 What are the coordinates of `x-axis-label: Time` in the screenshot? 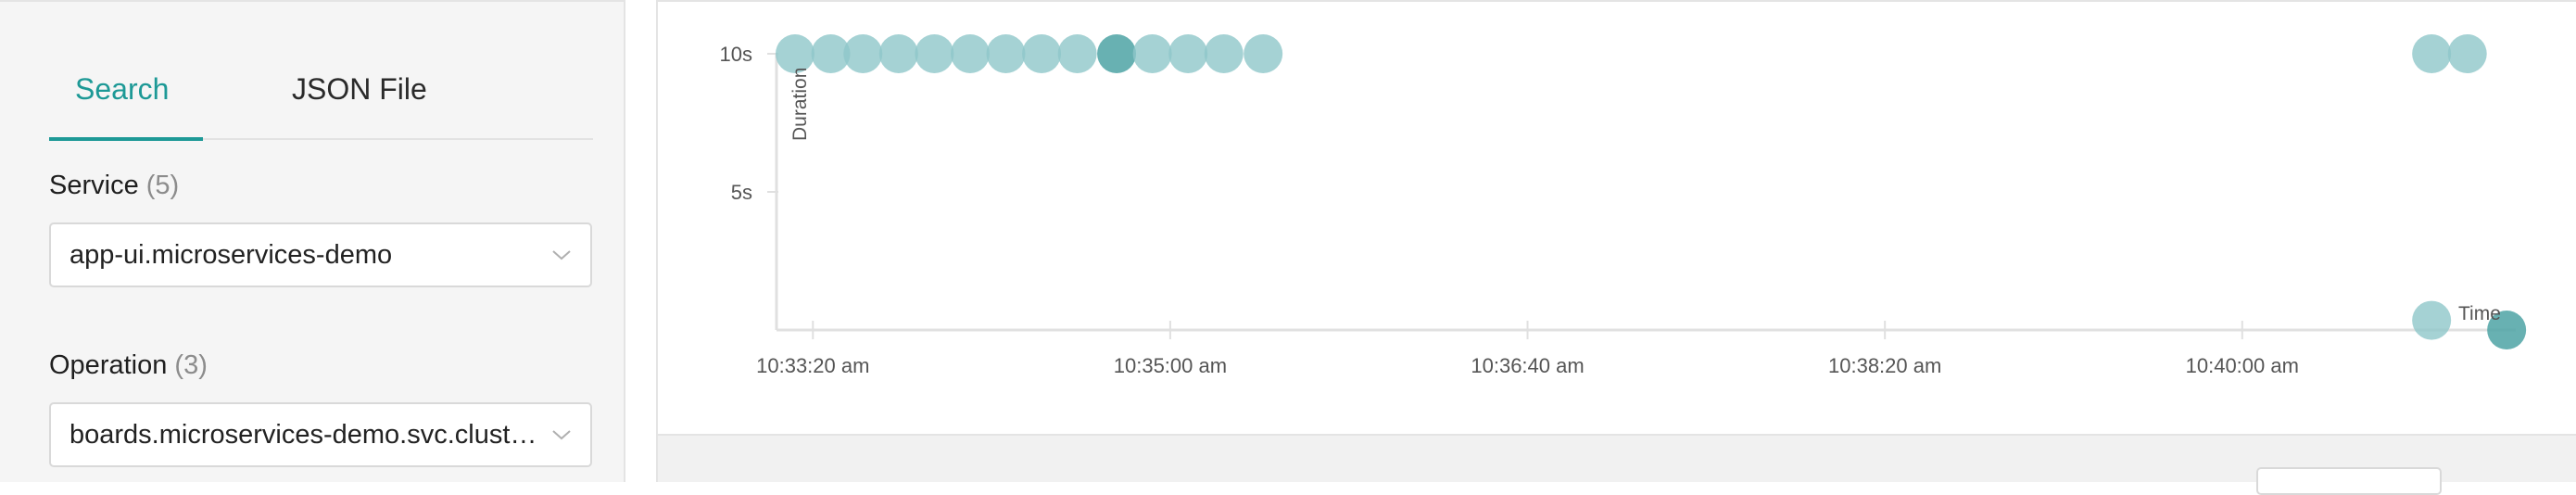 It's located at (2479, 314).